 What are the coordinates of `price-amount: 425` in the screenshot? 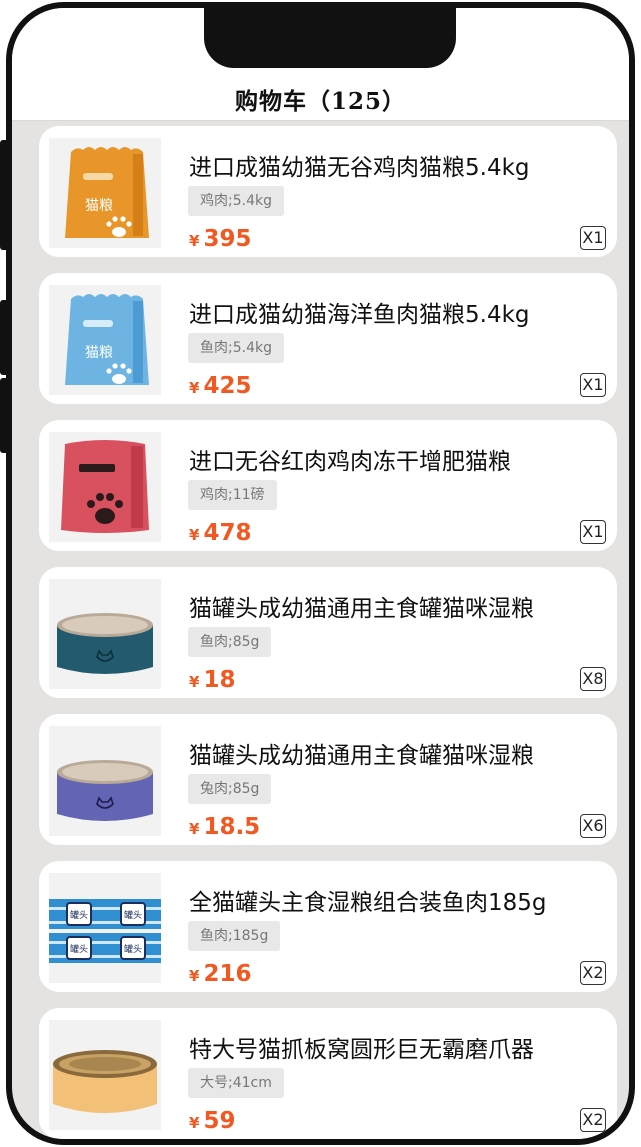 It's located at (227, 386).